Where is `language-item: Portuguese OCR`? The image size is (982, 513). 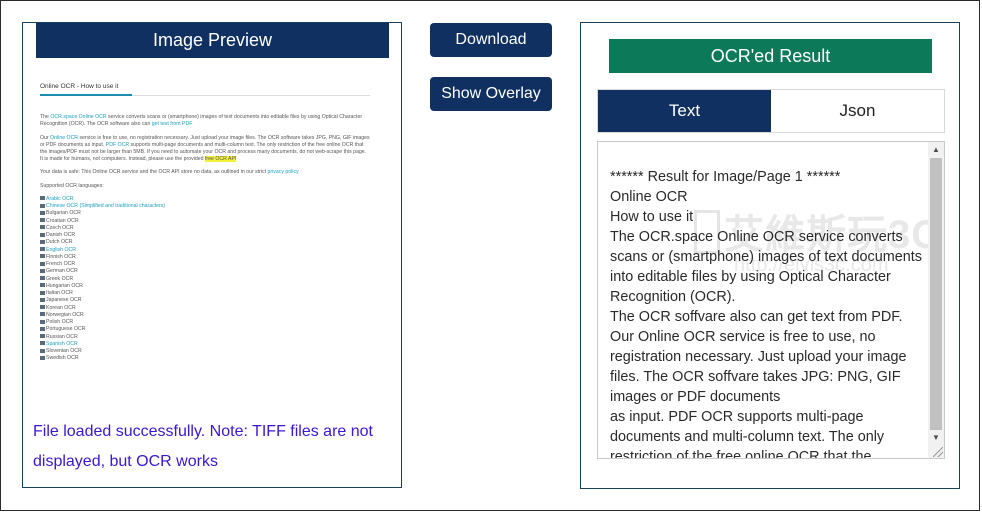
language-item: Portuguese OCR is located at coordinates (205, 329).